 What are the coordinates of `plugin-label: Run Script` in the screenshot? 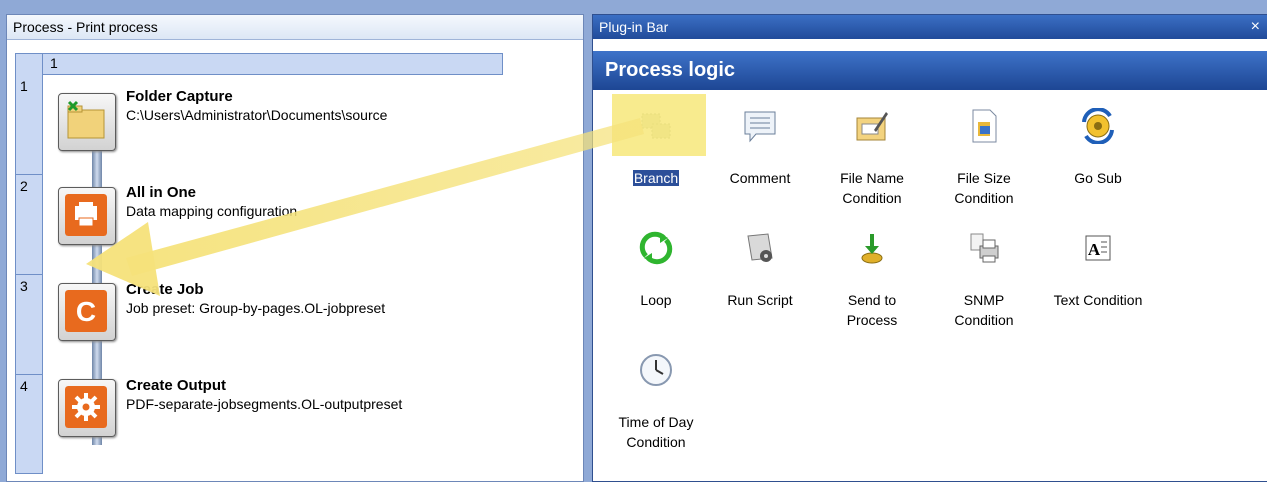 It's located at (760, 300).